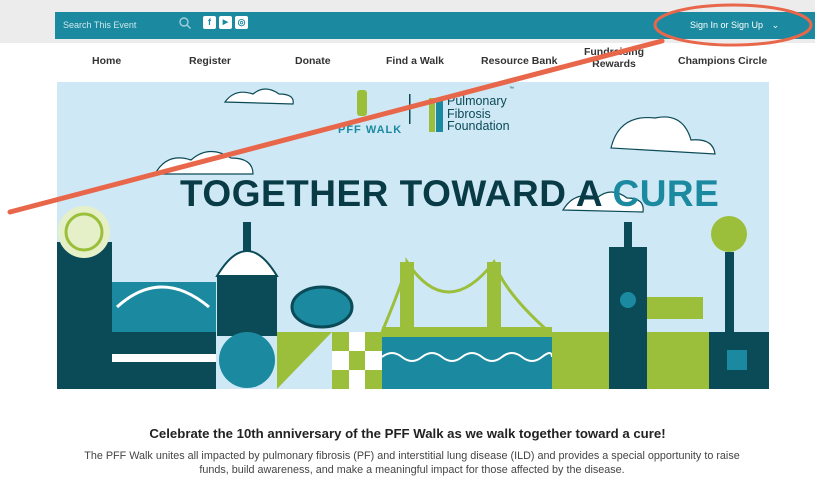 This screenshot has height=489, width=815. I want to click on chevron-down-icon: ⌄, so click(775, 25).